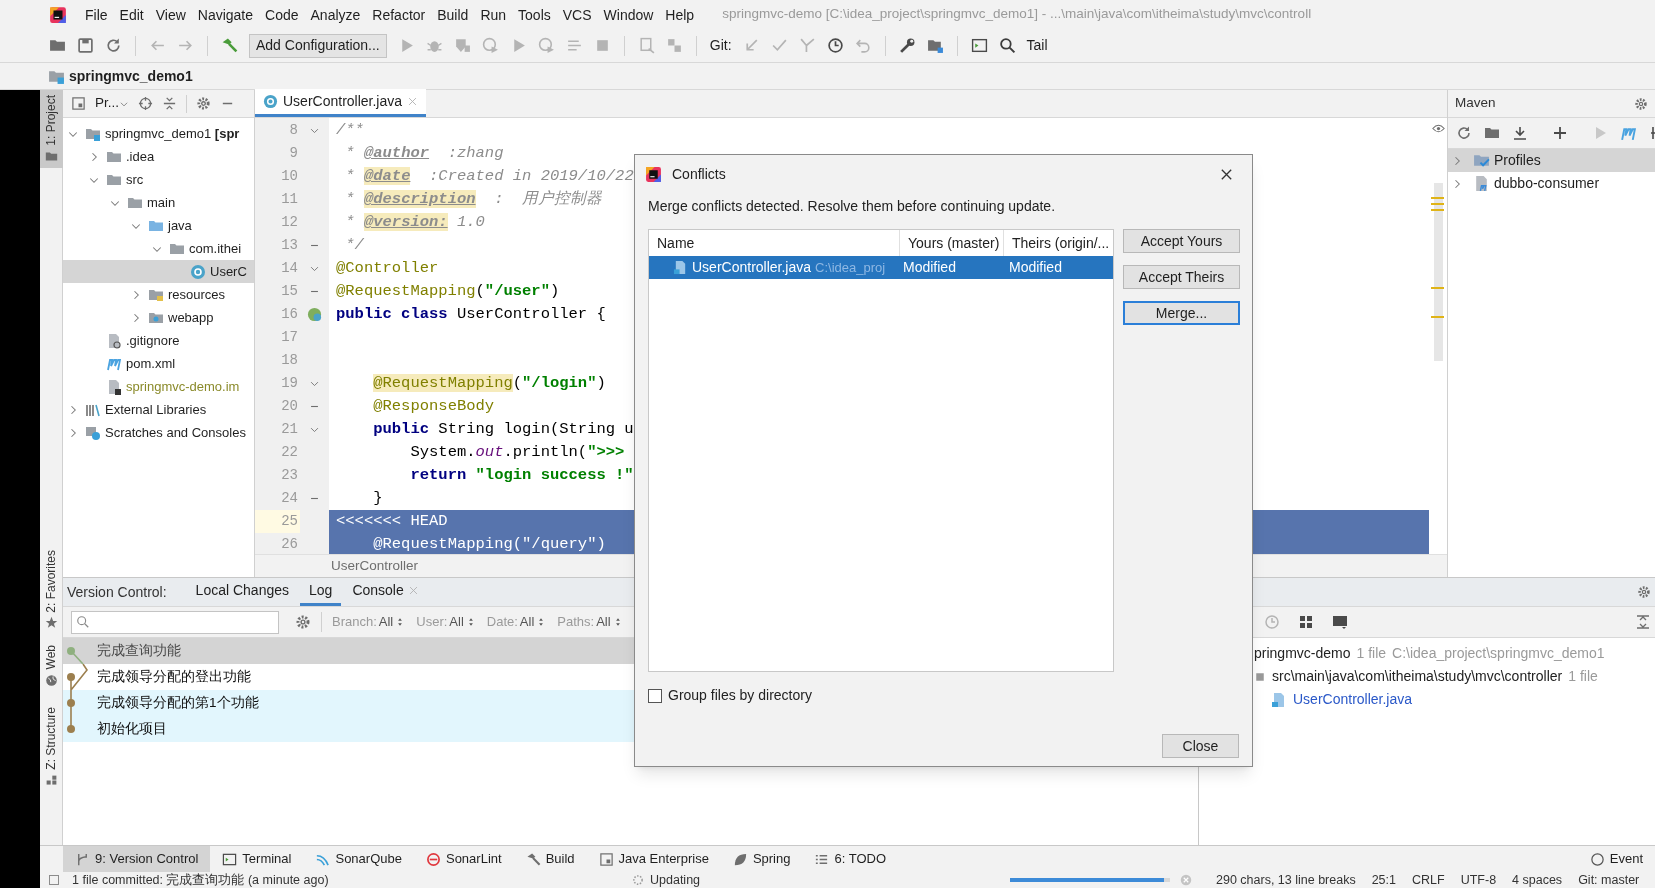 This screenshot has height=888, width=1655. I want to click on dialog-button: Accept Theirs, so click(1181, 277).